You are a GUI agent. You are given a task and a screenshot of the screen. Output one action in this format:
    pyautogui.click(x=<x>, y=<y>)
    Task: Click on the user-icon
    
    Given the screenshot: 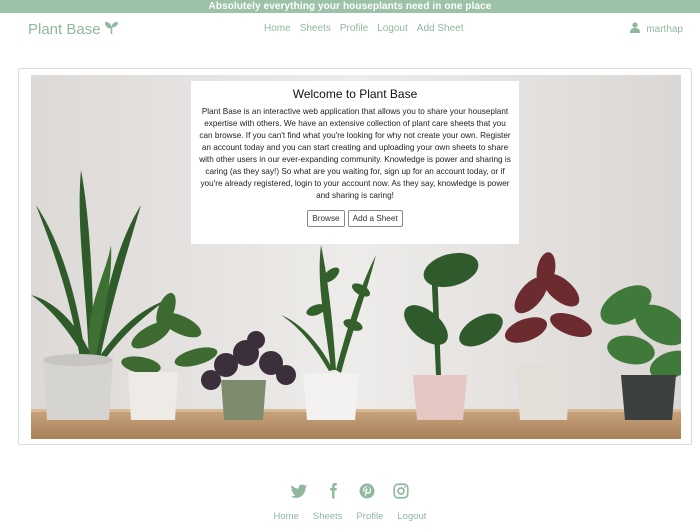 What is the action you would take?
    pyautogui.click(x=635, y=29)
    